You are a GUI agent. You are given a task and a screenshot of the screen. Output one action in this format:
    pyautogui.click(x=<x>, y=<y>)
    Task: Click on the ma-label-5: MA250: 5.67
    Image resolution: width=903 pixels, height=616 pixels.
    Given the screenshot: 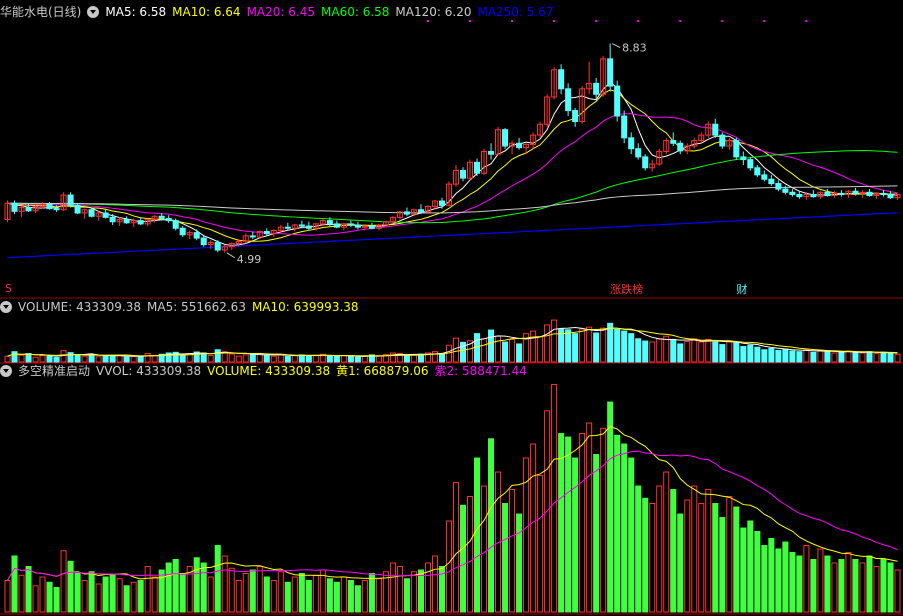 What is the action you would take?
    pyautogui.click(x=515, y=12)
    